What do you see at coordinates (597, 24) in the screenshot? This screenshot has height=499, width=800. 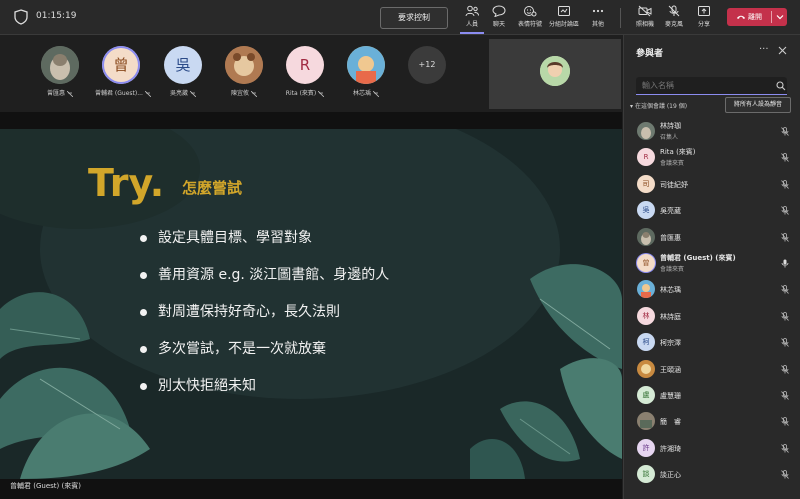 I see `more-button-label: 其他` at bounding box center [597, 24].